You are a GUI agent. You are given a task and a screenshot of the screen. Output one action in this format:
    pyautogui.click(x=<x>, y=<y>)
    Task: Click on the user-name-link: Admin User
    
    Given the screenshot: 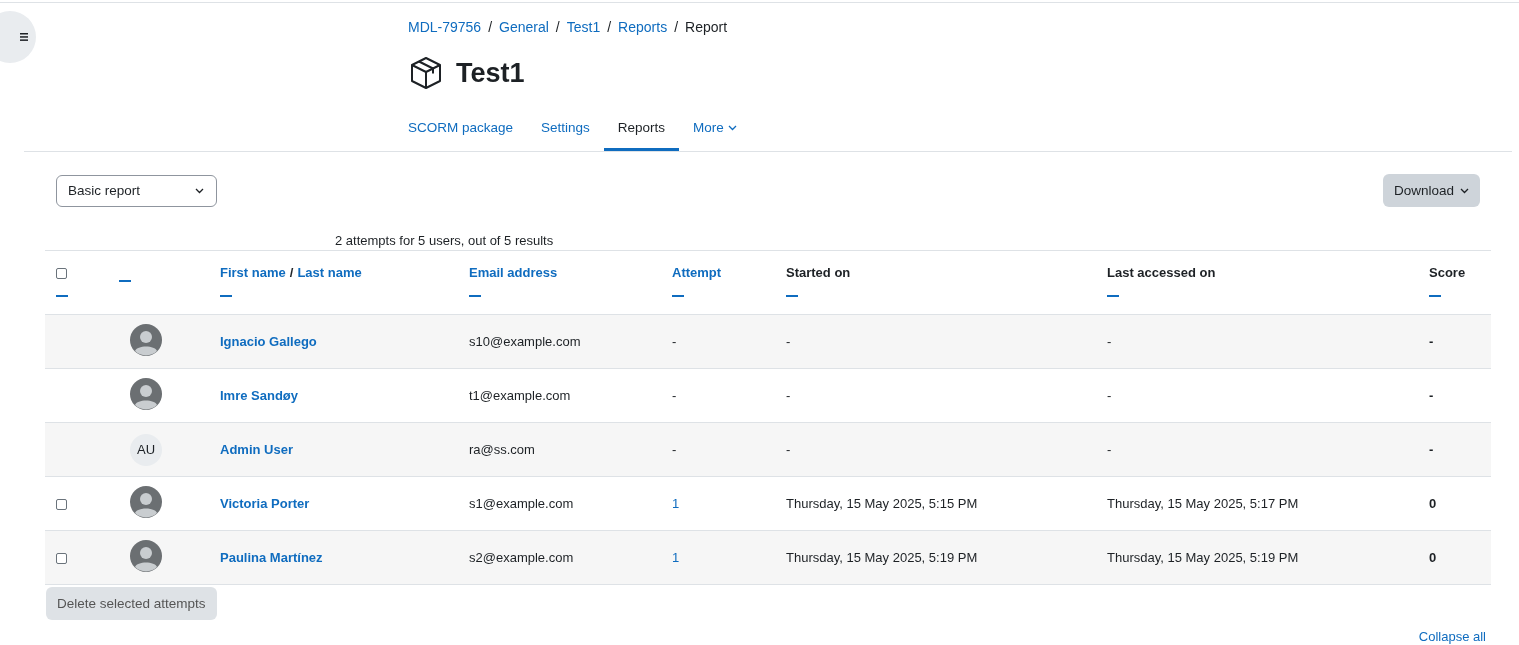 What is the action you would take?
    pyautogui.click(x=256, y=449)
    